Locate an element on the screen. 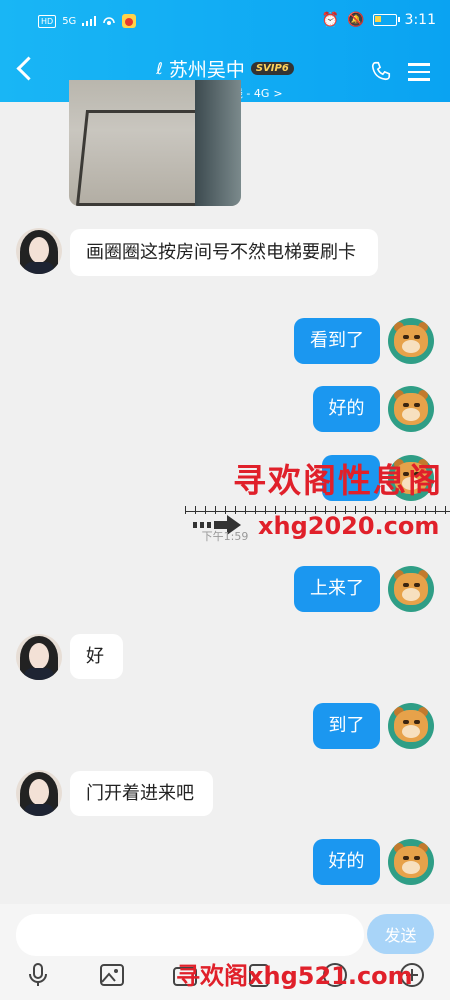 The image size is (450, 1000). message-bubble-right: 看到了 is located at coordinates (337, 341).